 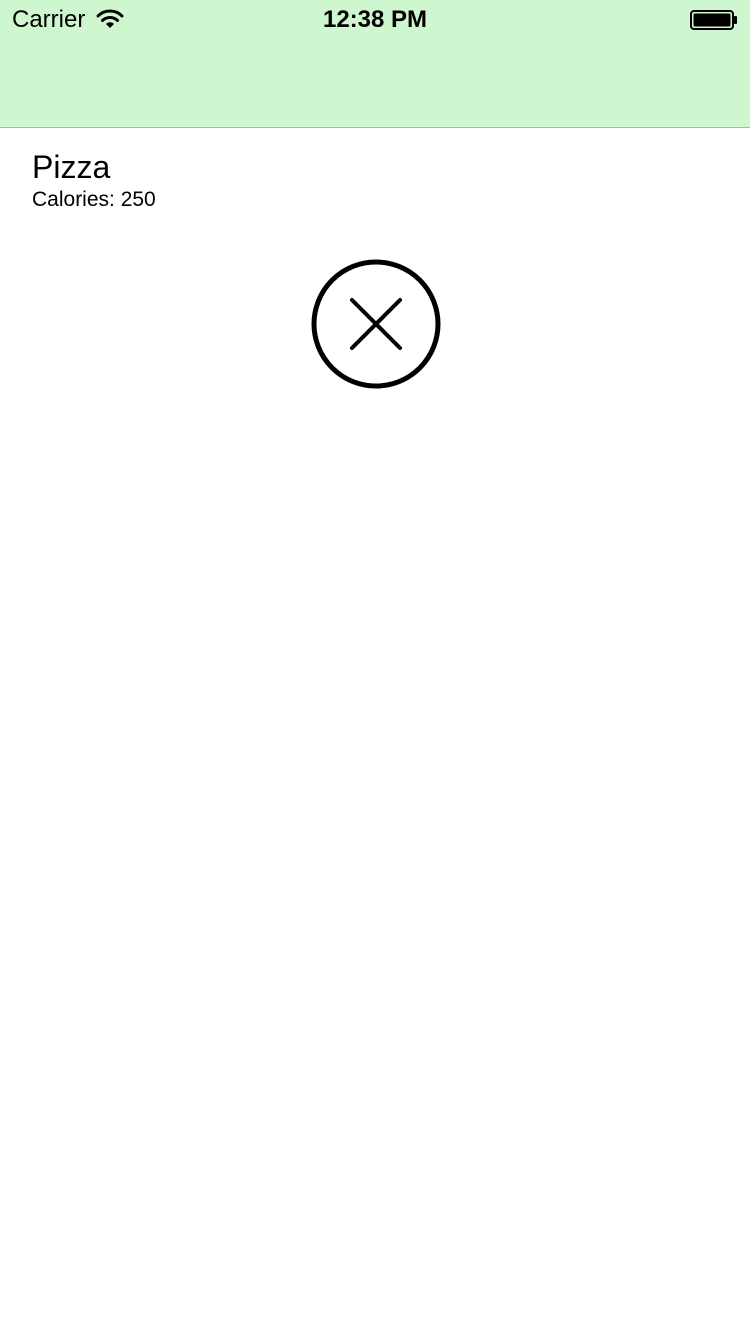 What do you see at coordinates (94, 199) in the screenshot?
I see `item-calories: Calories: 250` at bounding box center [94, 199].